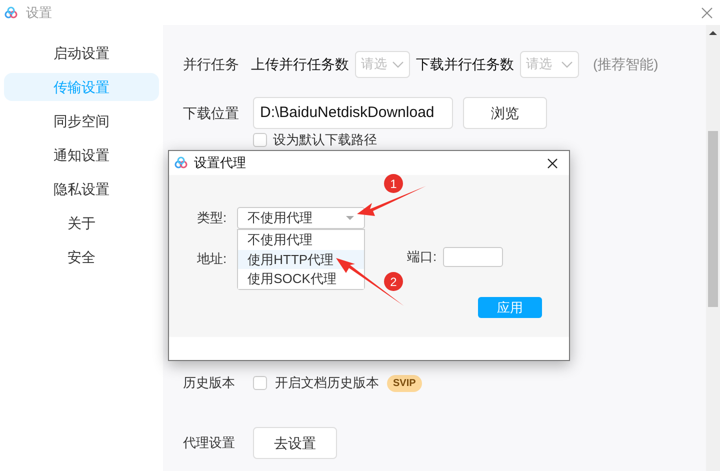 This screenshot has width=720, height=471. I want to click on sidebar-item: 隐私设置, so click(81, 189).